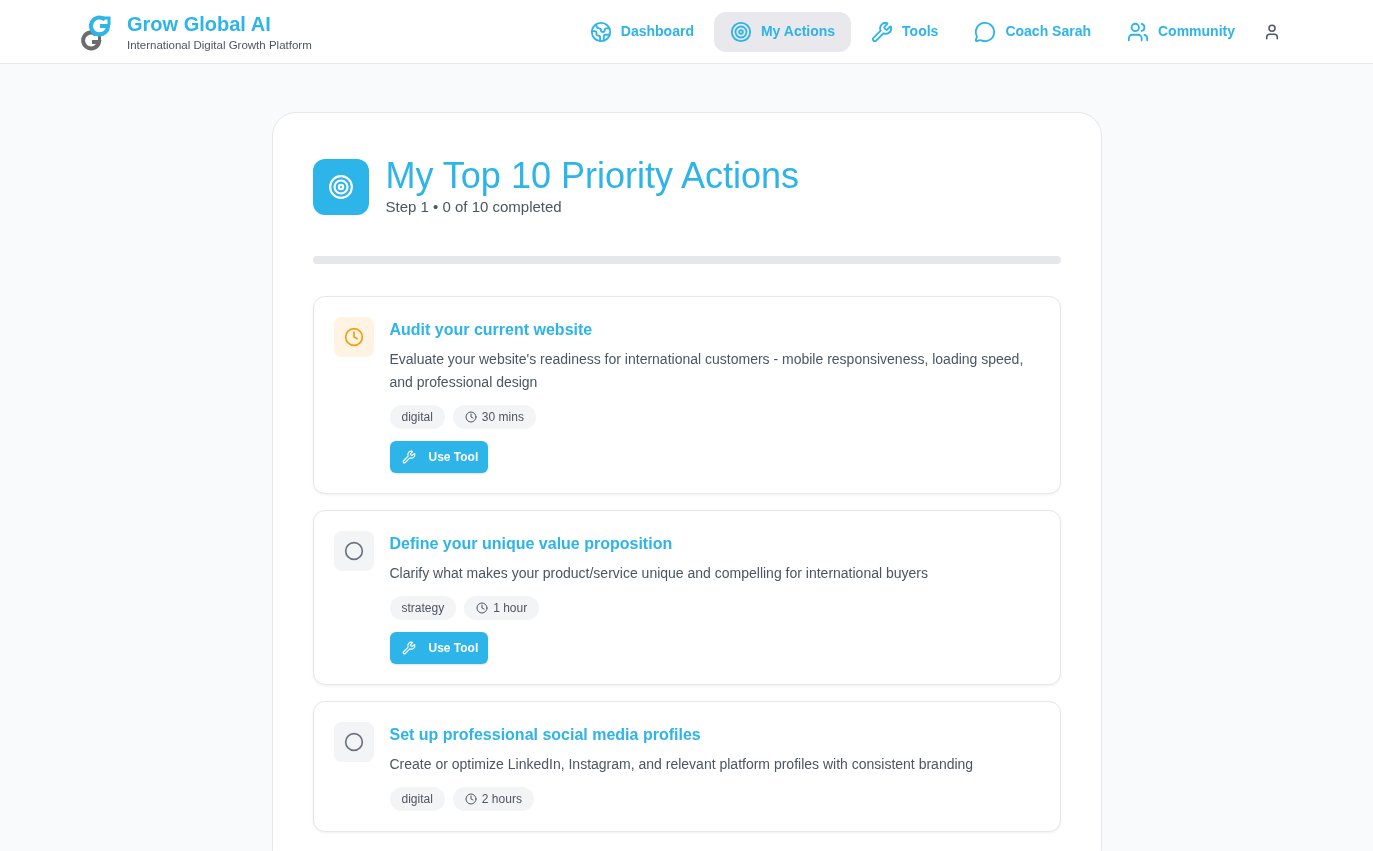 This screenshot has height=851, width=1373. I want to click on people-icon, so click(1138, 31).